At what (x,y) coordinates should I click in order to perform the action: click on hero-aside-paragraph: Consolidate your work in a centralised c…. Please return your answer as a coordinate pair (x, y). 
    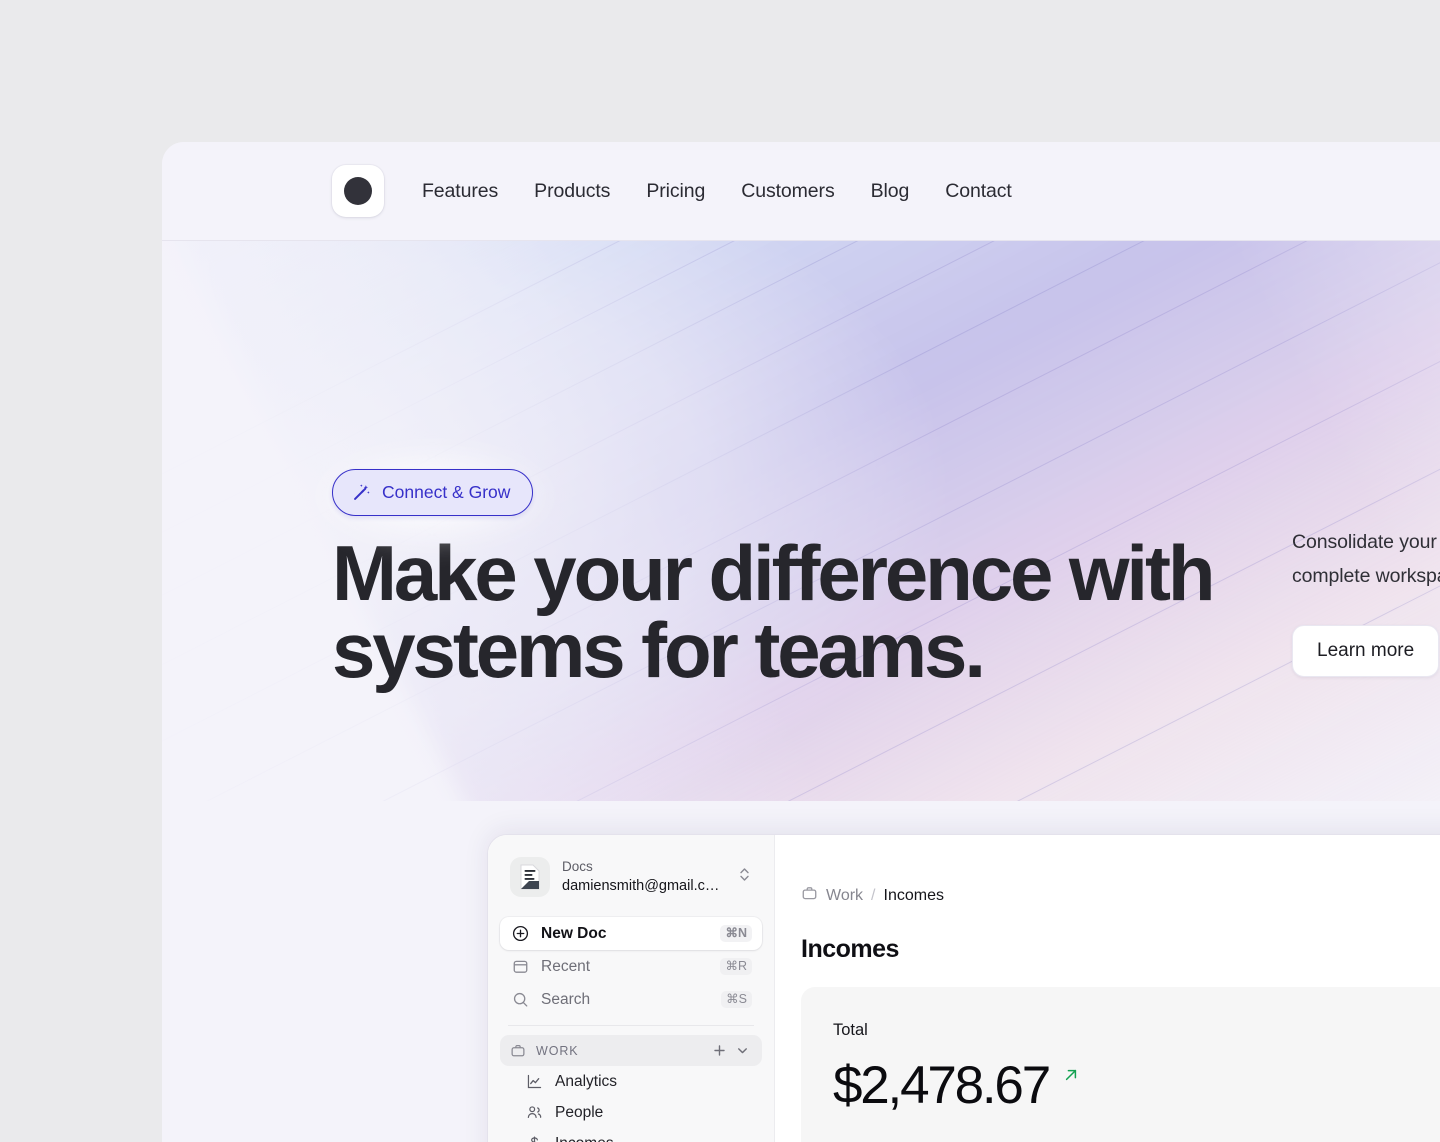
    Looking at the image, I should click on (1366, 559).